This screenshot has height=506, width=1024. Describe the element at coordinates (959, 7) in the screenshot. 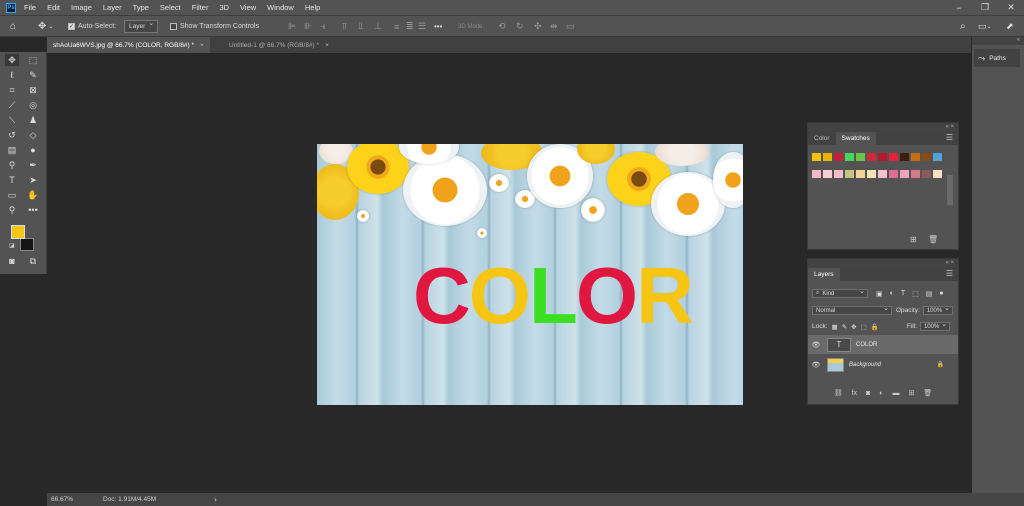

I see `minimize-icon: −` at that location.